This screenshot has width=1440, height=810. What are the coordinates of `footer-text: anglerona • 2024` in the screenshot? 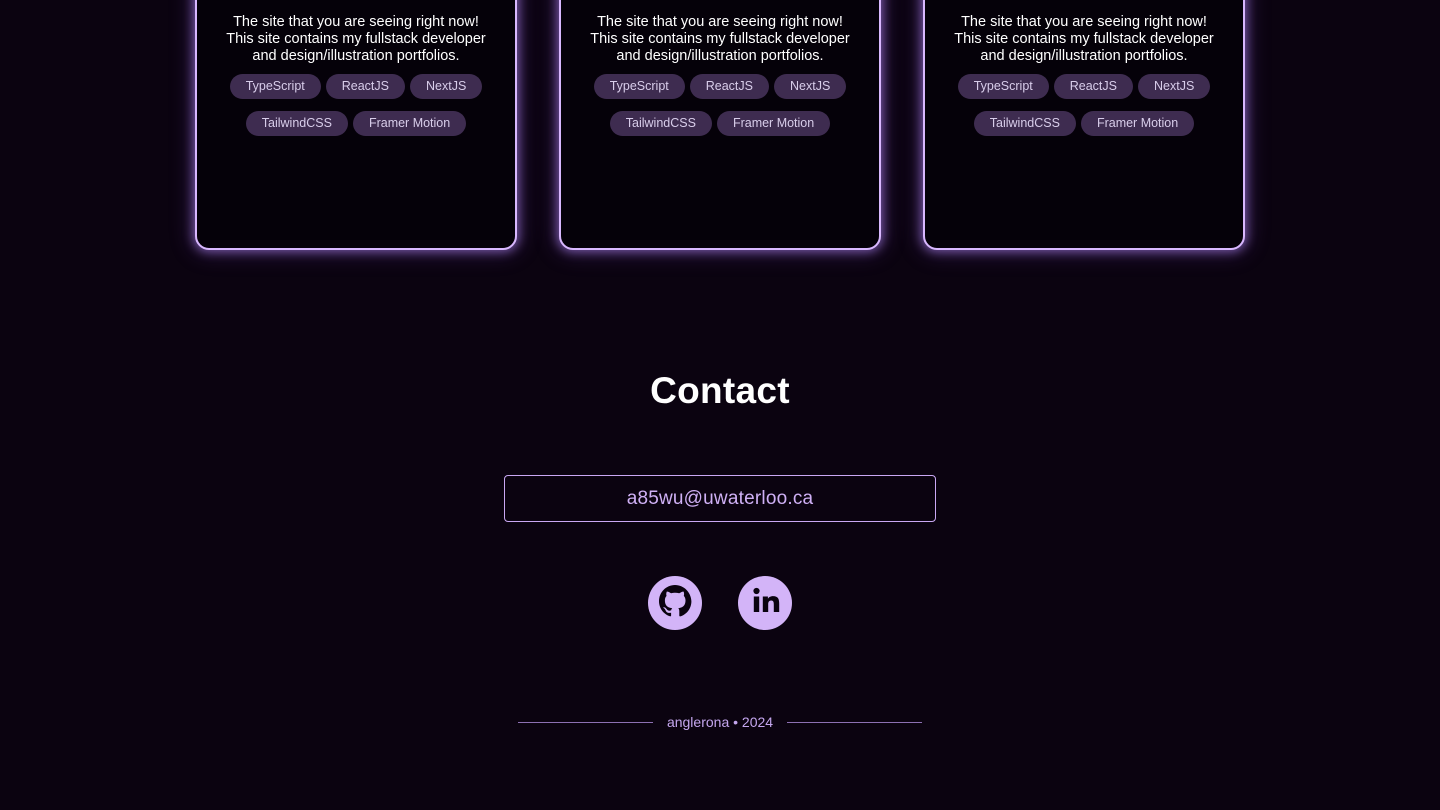 It's located at (720, 722).